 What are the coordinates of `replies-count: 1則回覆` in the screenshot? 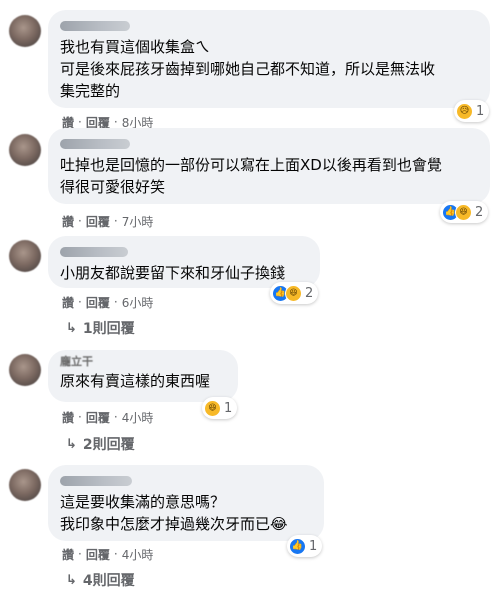 It's located at (108, 329).